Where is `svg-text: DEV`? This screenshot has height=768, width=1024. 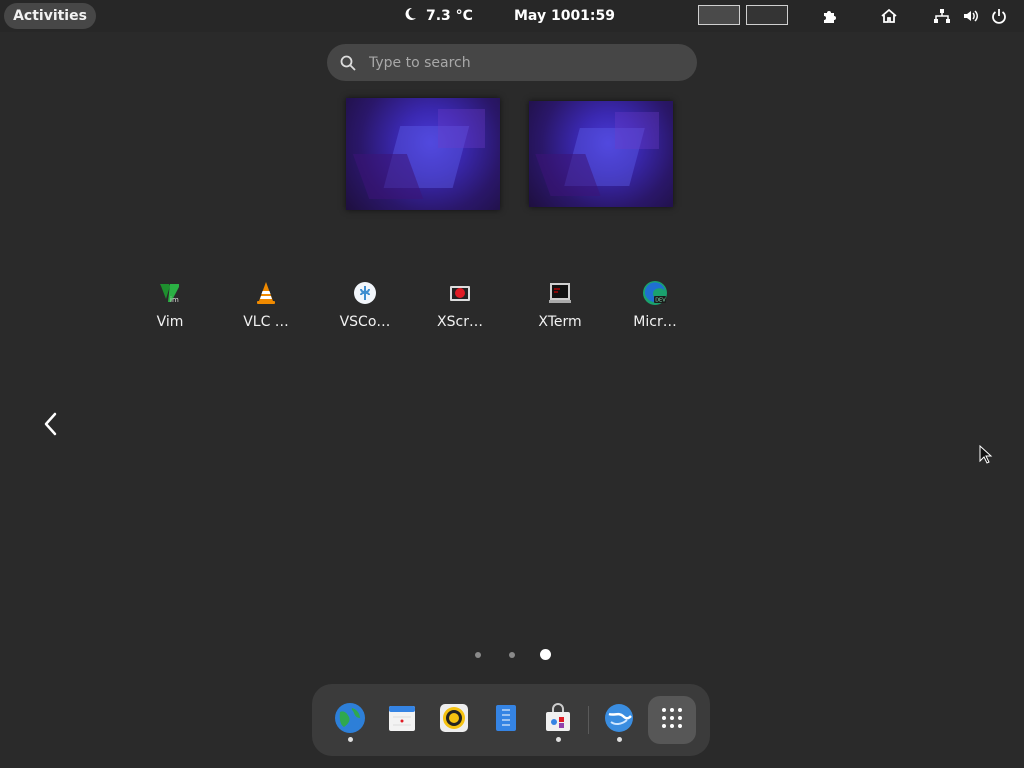 svg-text: DEV is located at coordinates (660, 301).